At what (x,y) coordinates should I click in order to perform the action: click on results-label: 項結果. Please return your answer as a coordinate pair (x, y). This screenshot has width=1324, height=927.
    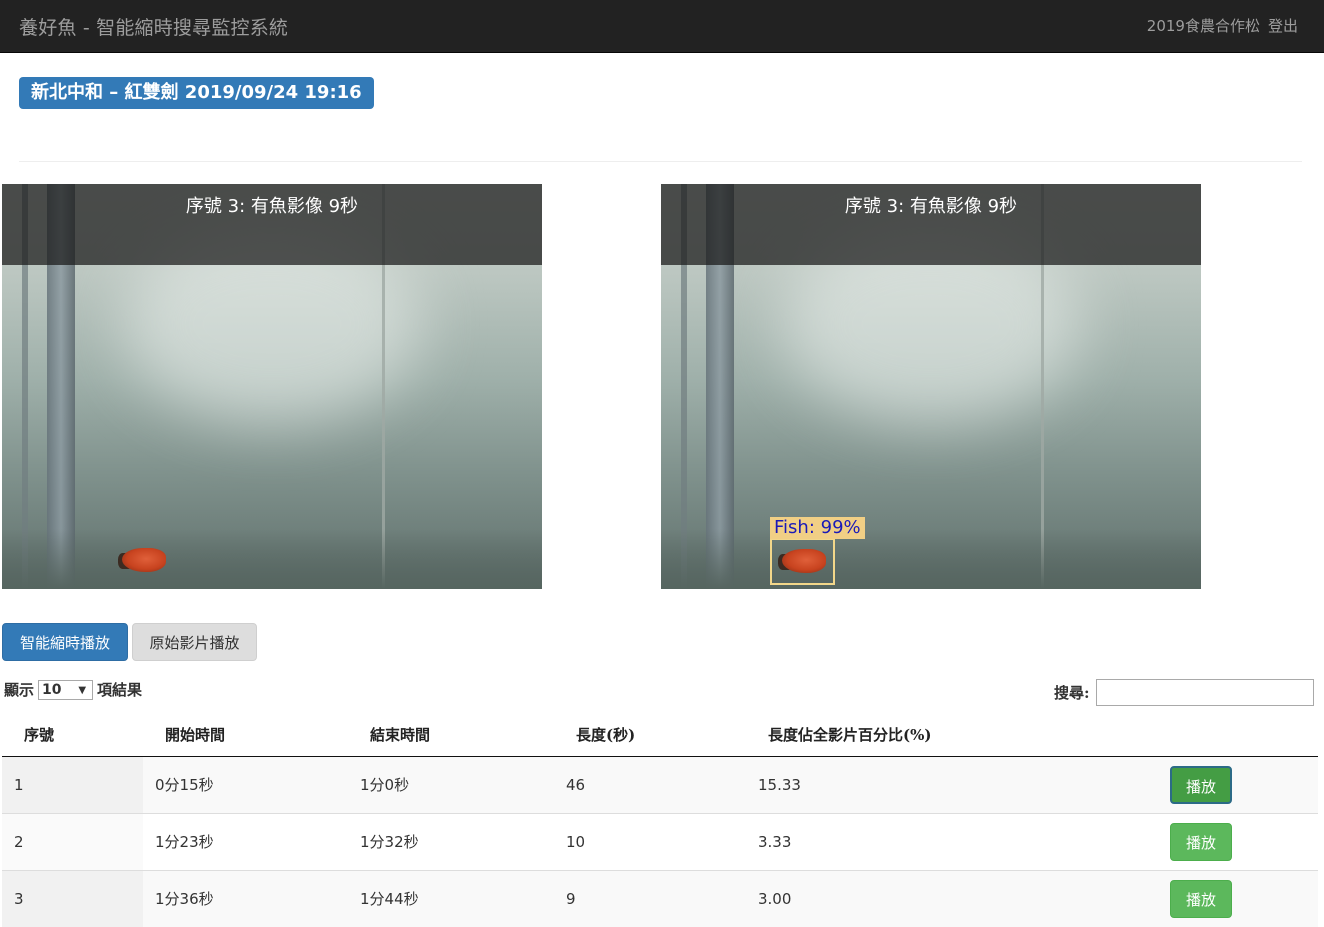
    Looking at the image, I should click on (120, 690).